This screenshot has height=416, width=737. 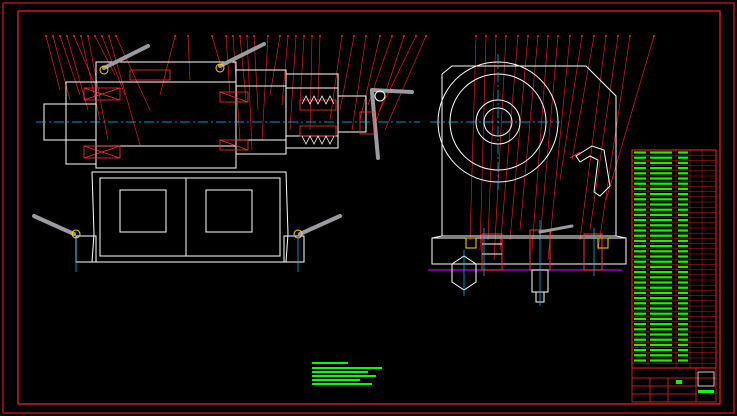 What do you see at coordinates (210, 114) in the screenshot?
I see `bearing-blocks` at bounding box center [210, 114].